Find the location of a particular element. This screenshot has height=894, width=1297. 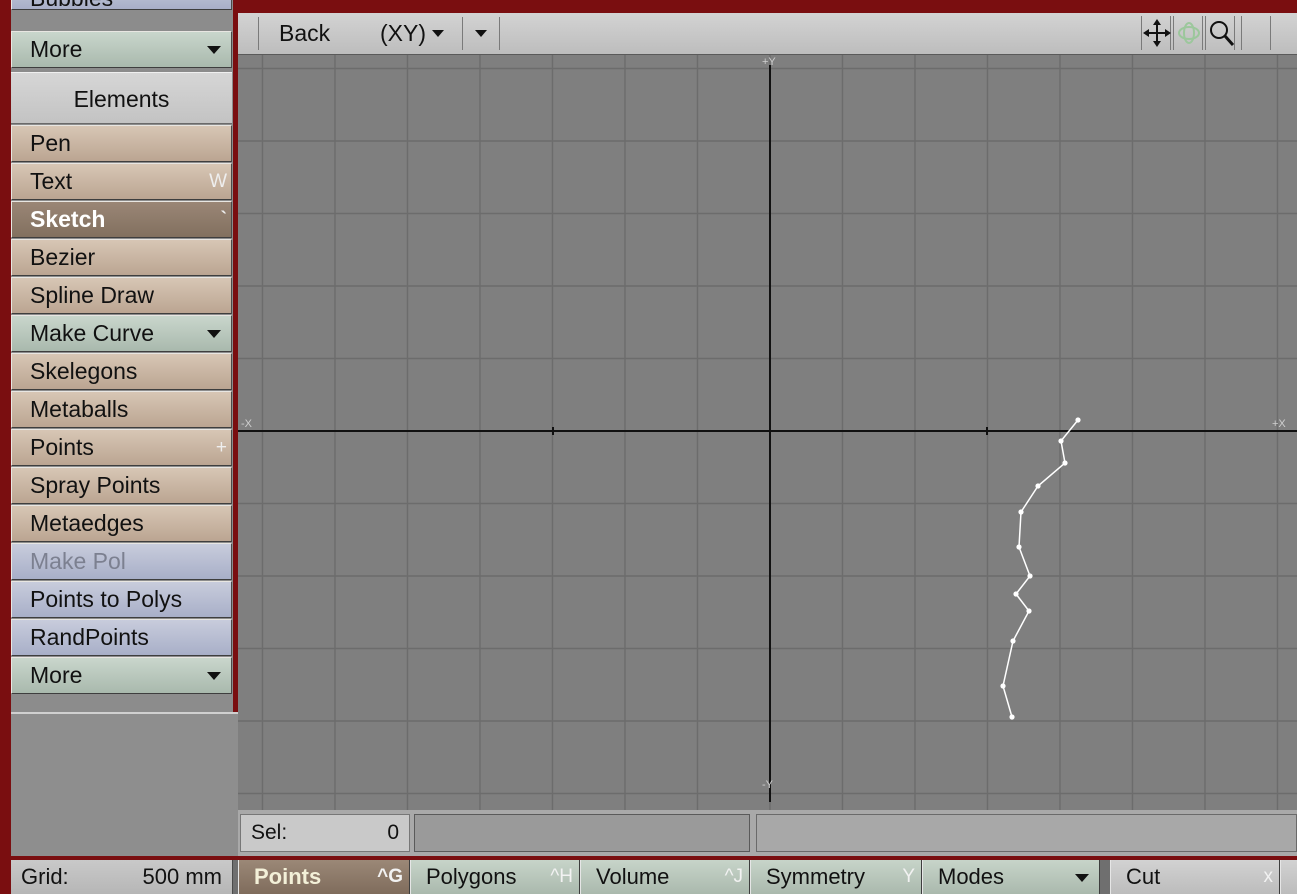

tool-label: RandPoints is located at coordinates (89, 637).